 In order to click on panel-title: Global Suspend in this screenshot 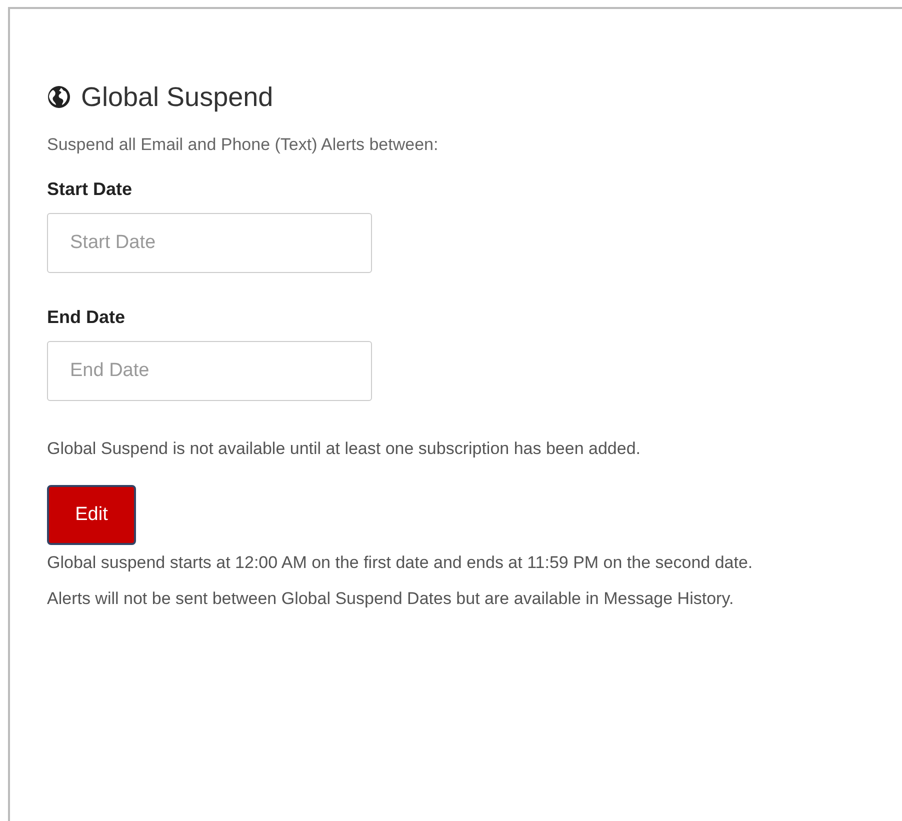, I will do `click(177, 97)`.